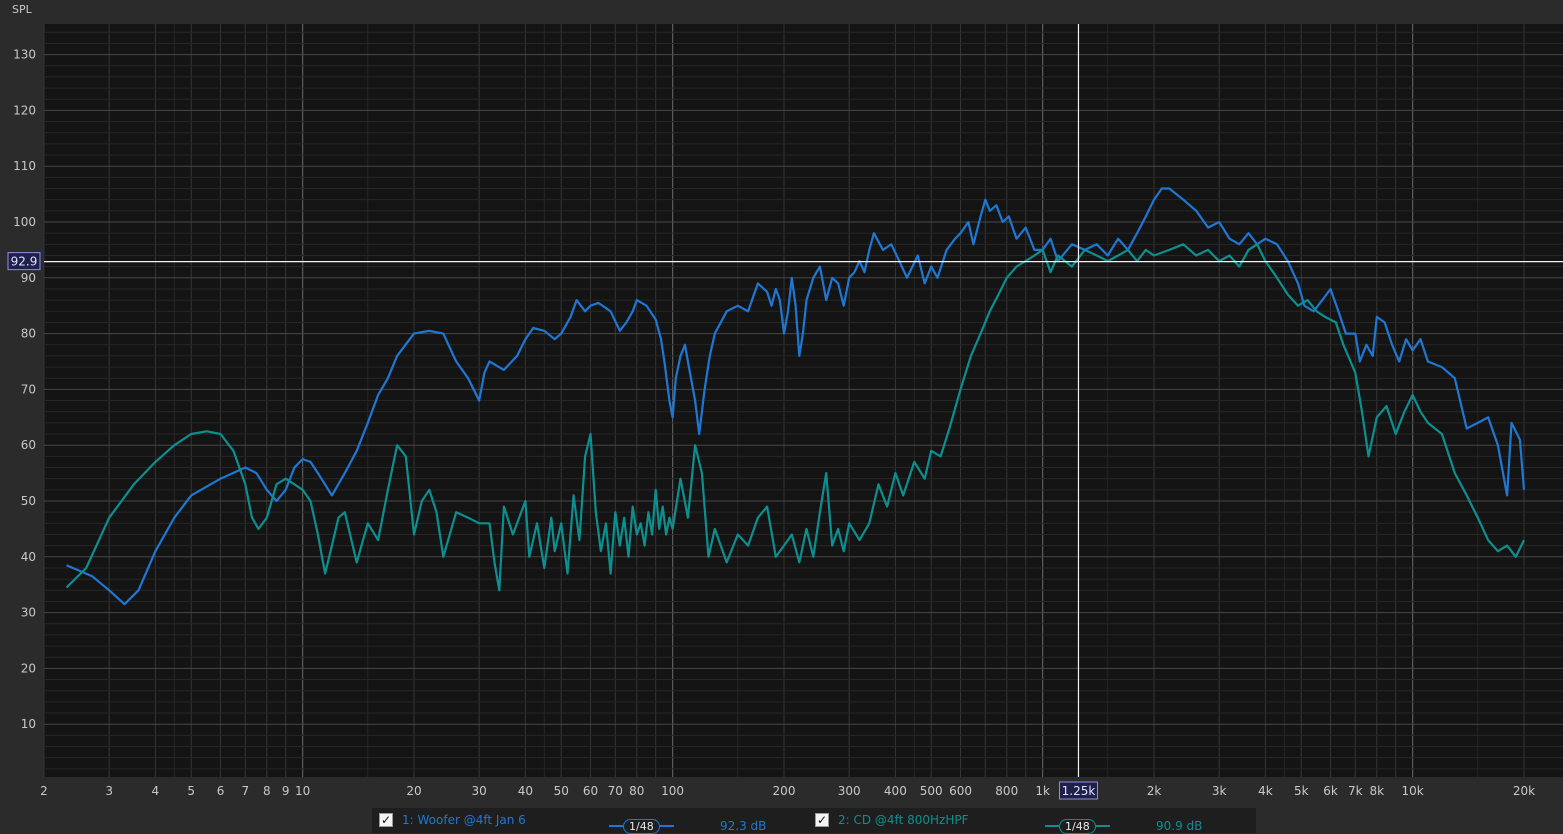 Image resolution: width=1563 pixels, height=834 pixels. I want to click on x-tick-label: 7k, so click(1355, 791).